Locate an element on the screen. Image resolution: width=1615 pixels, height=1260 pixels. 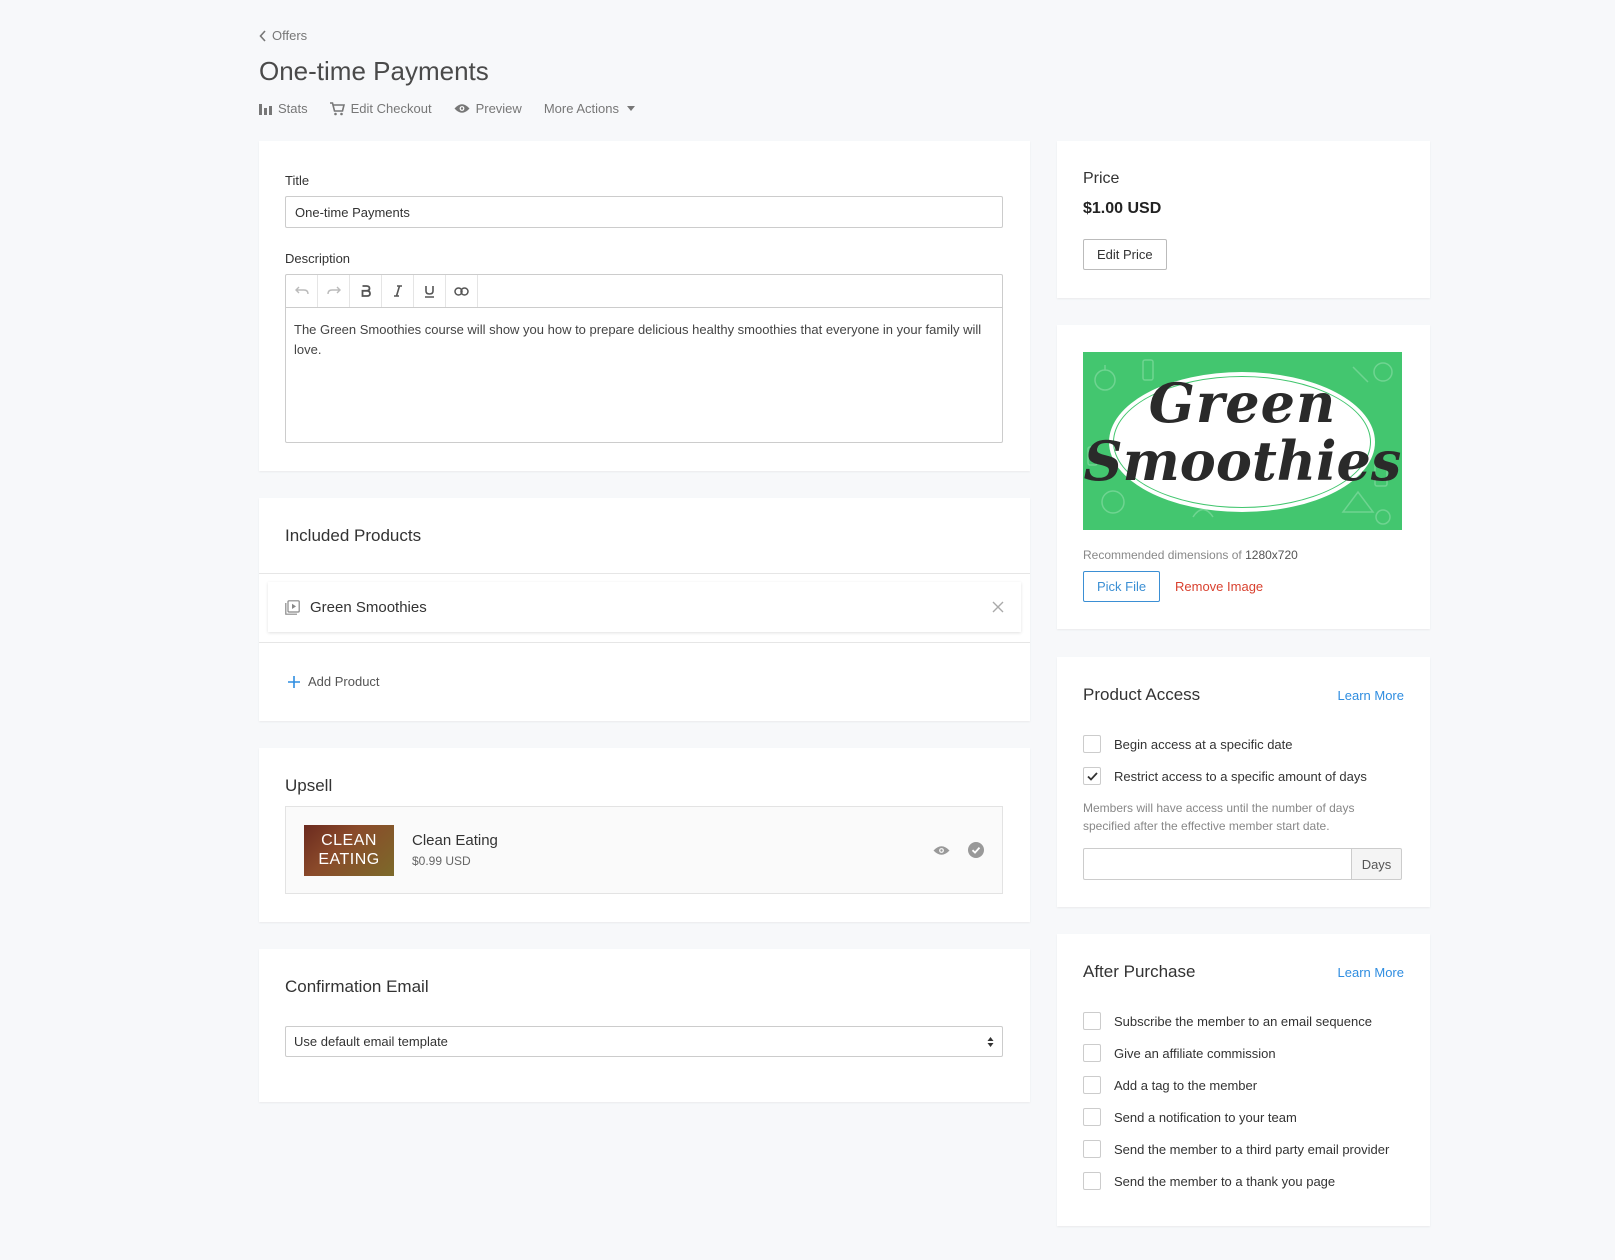
upsell-price: $0.99 USD is located at coordinates (441, 861).